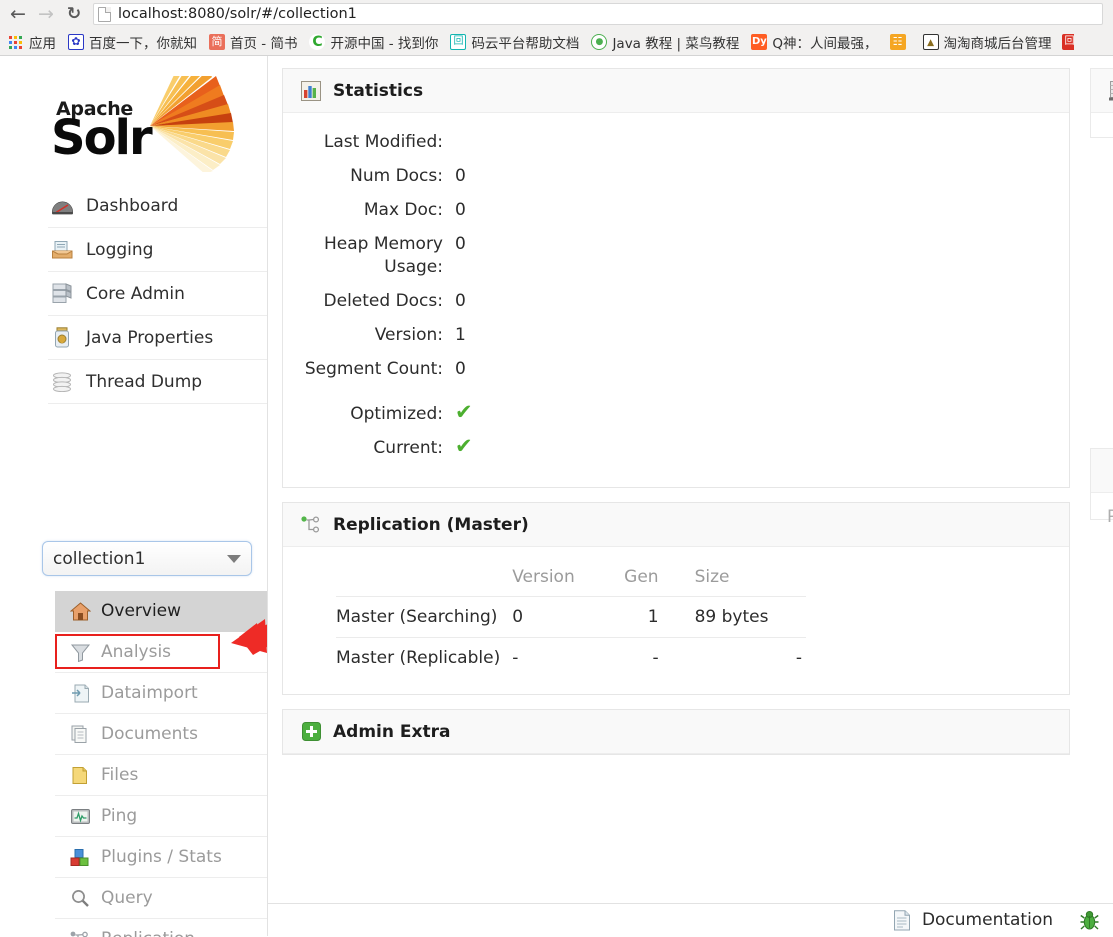 The height and width of the screenshot is (937, 1113). I want to click on core-nav-item-label: Dataimport, so click(149, 693).